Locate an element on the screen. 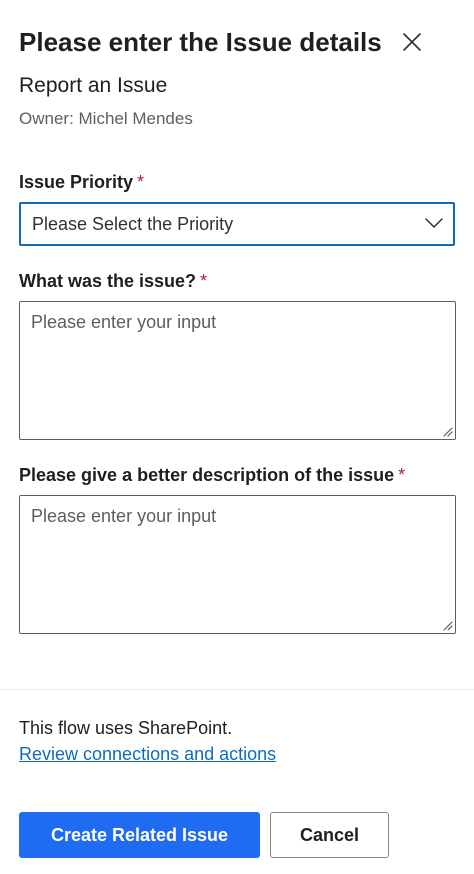 The height and width of the screenshot is (874, 474). dialog-title: Please enter the Issue details is located at coordinates (200, 42).